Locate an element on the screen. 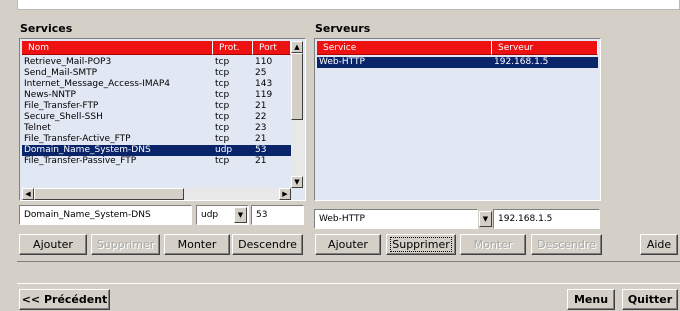 The width and height of the screenshot is (680, 311). services-vertical-scrollbar: ▲ ▼ is located at coordinates (297, 114).